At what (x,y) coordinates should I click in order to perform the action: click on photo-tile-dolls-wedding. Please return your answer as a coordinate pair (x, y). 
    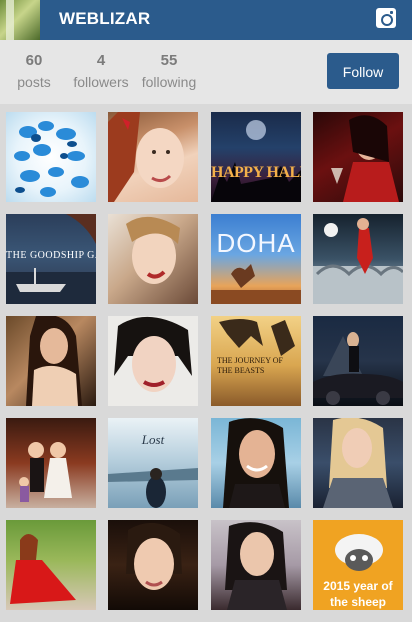
    Looking at the image, I should click on (51, 463).